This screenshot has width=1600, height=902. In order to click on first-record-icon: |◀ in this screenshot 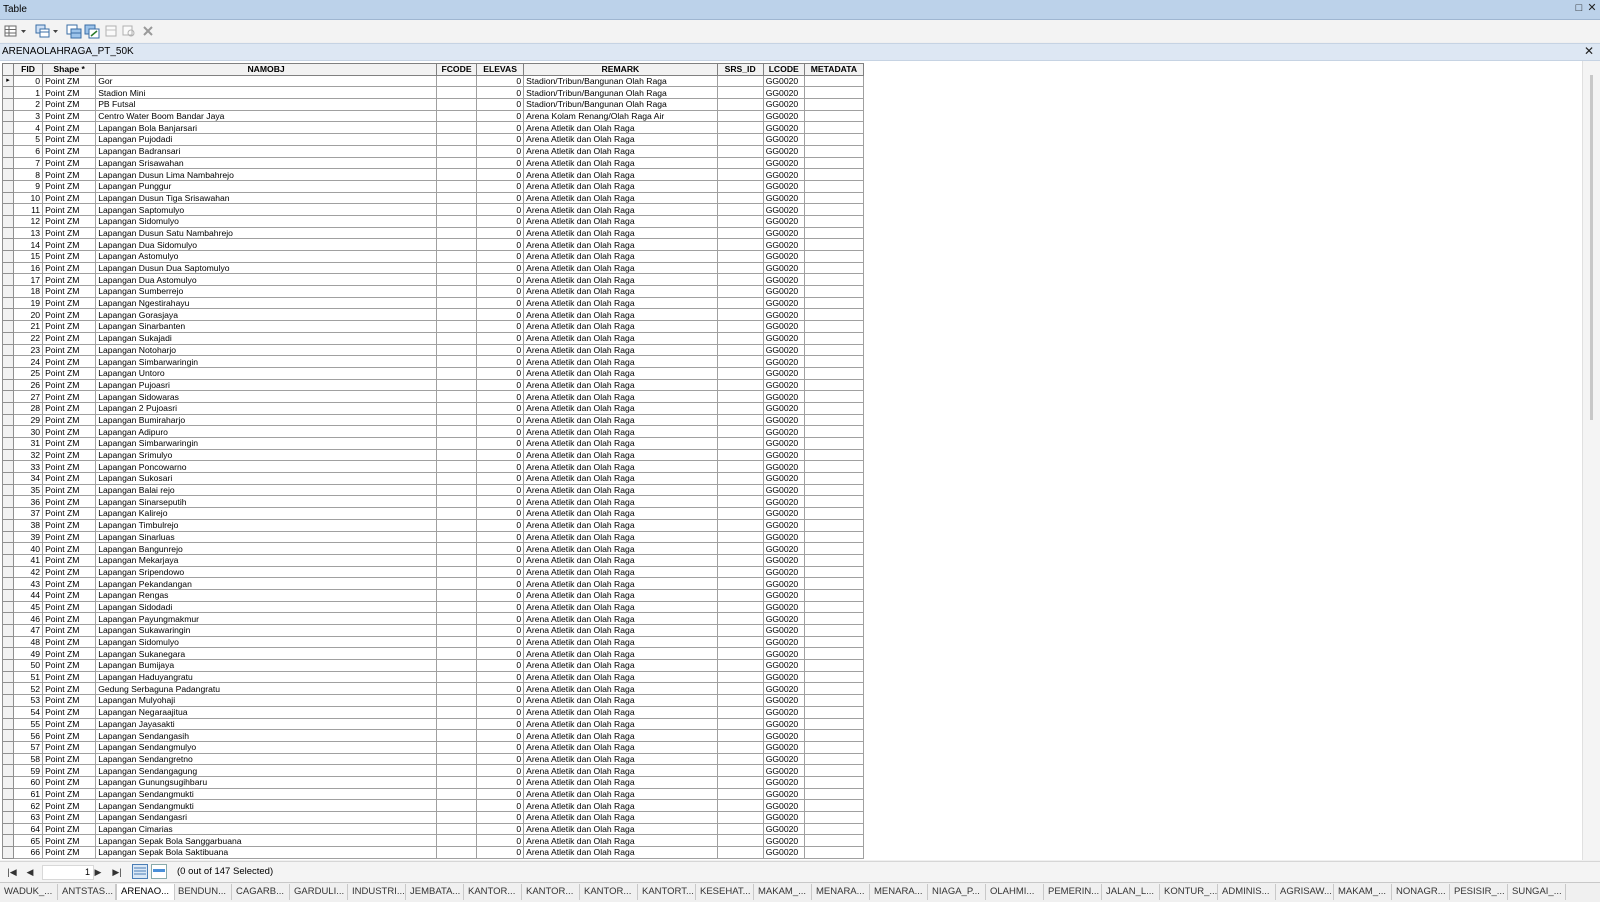, I will do `click(12, 872)`.